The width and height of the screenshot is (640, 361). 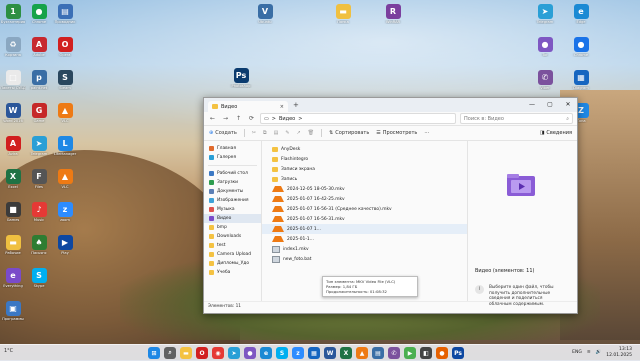 I want to click on desktop-shortcut: A Avira, so click(x=13, y=151).